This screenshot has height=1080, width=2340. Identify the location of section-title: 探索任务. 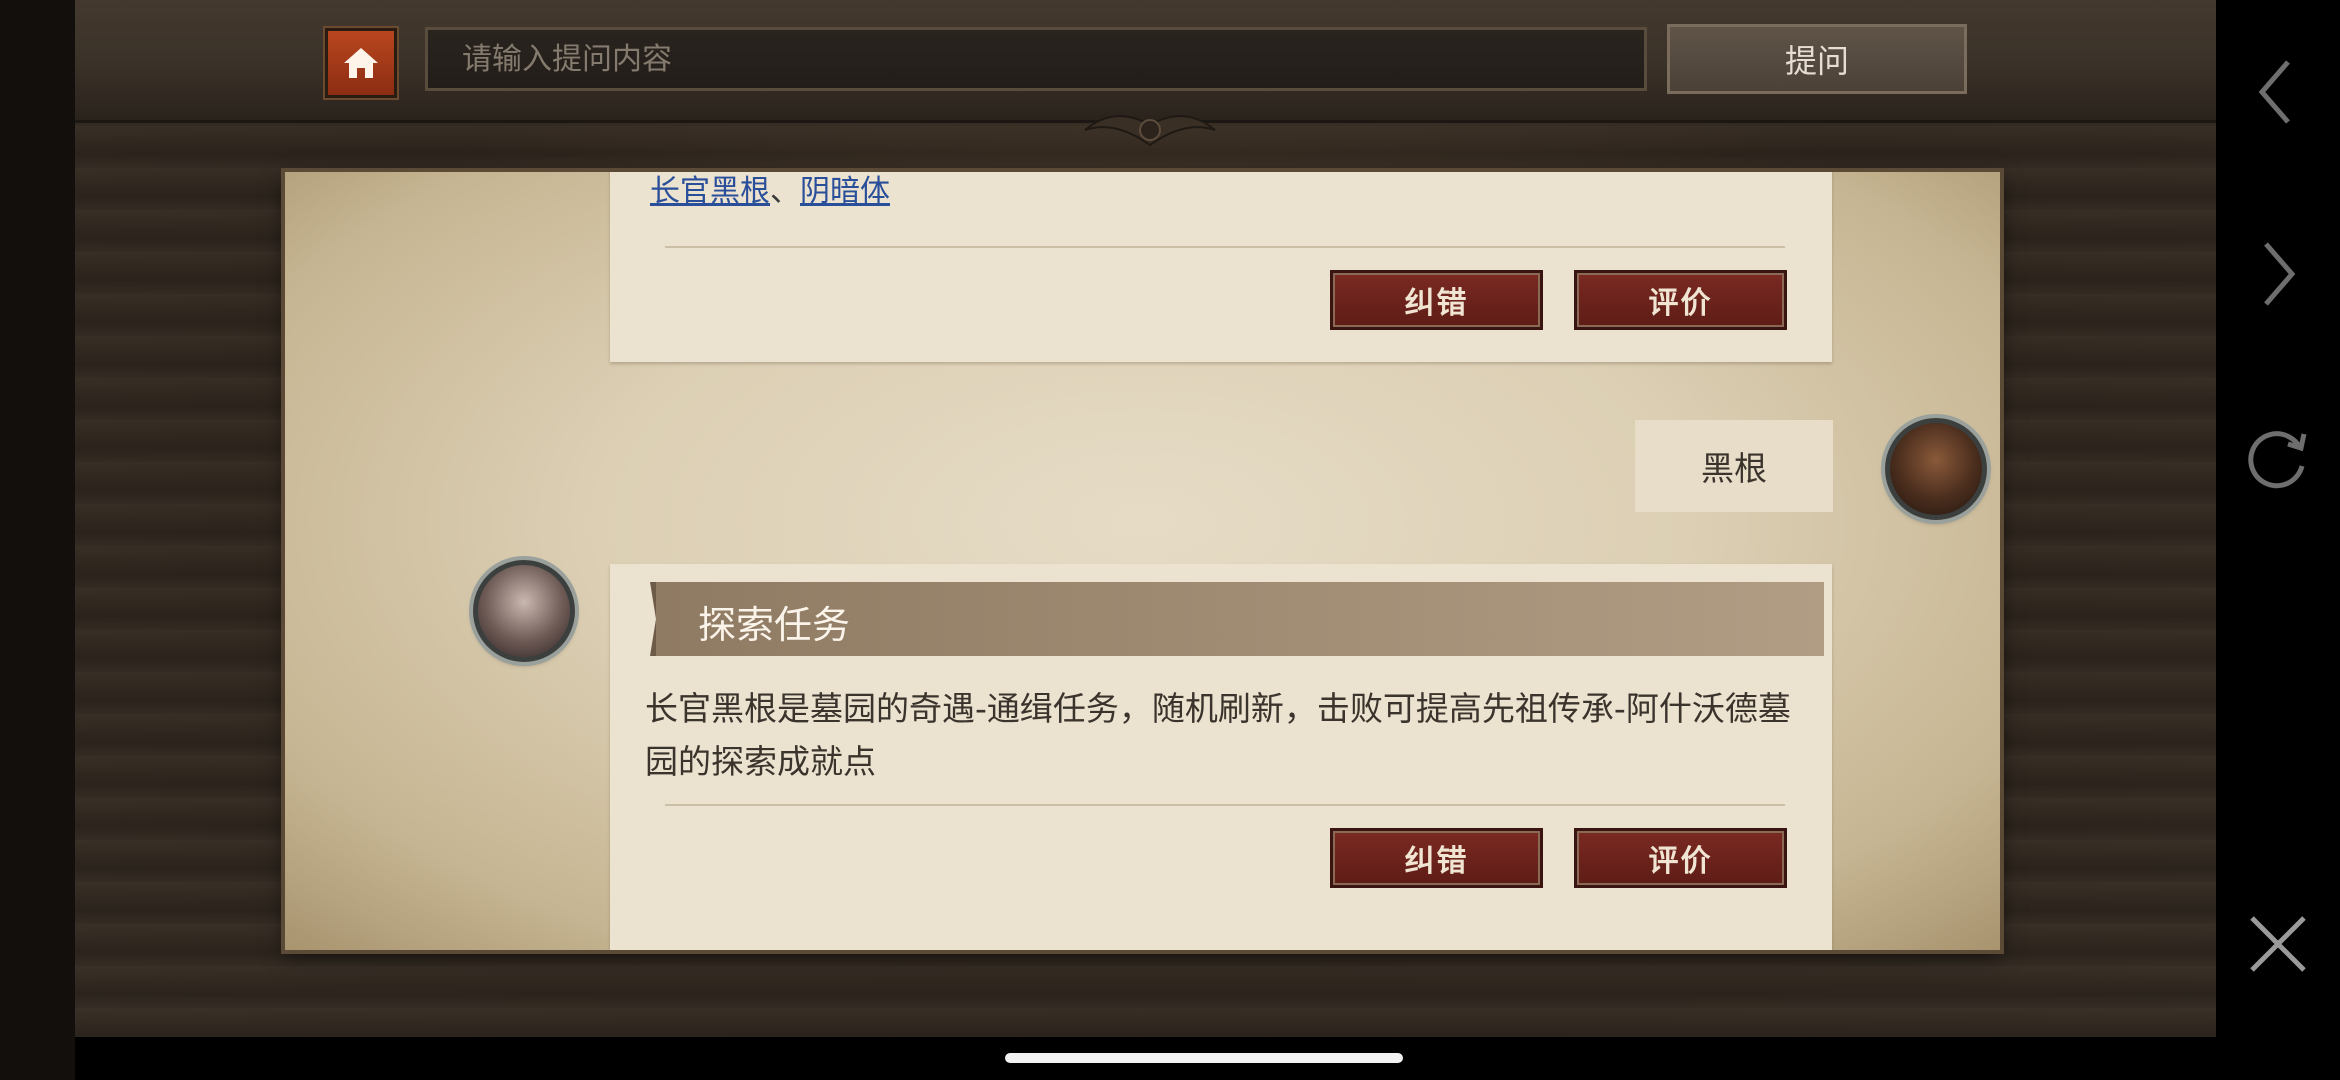
(774, 625).